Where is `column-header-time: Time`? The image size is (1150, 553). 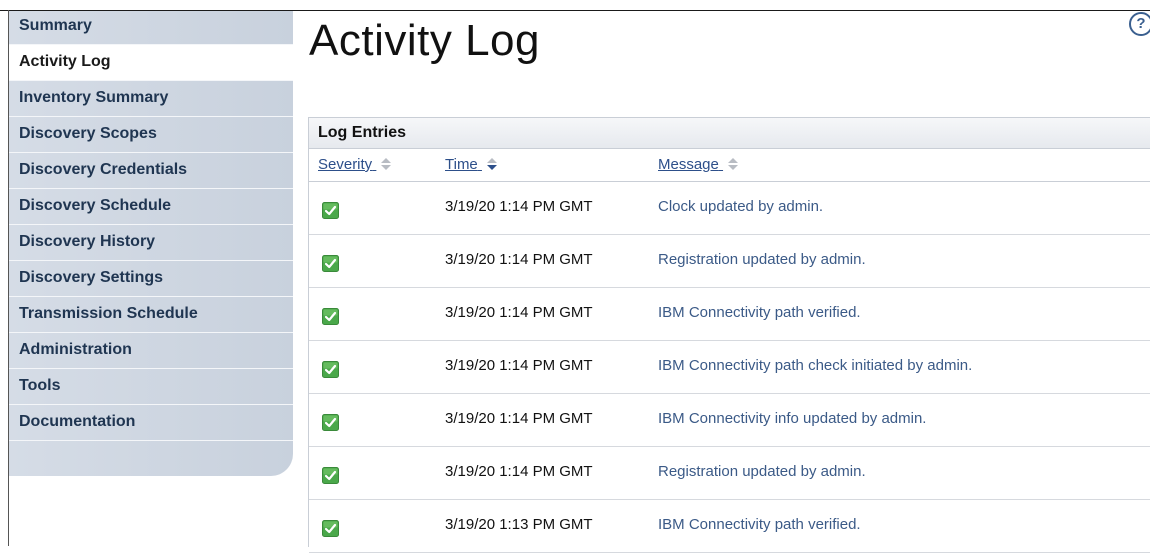 column-header-time: Time is located at coordinates (471, 164).